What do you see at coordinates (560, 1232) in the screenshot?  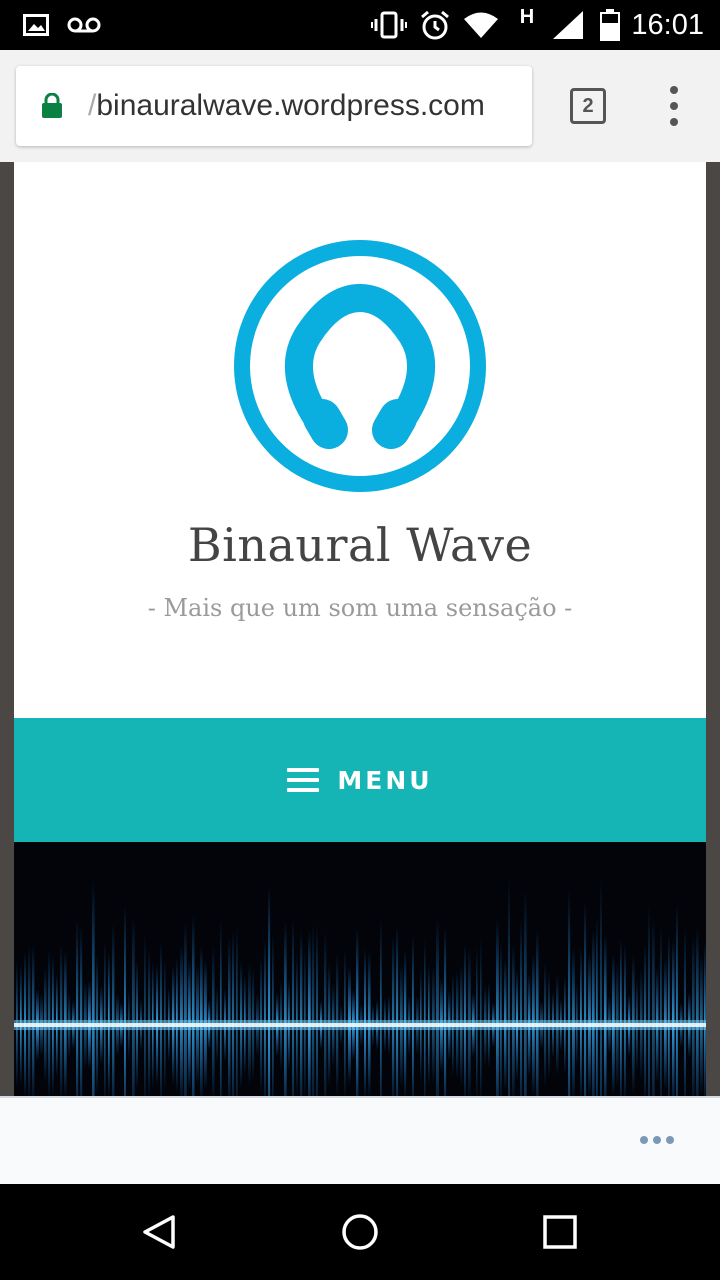 I see `recents-icon` at bounding box center [560, 1232].